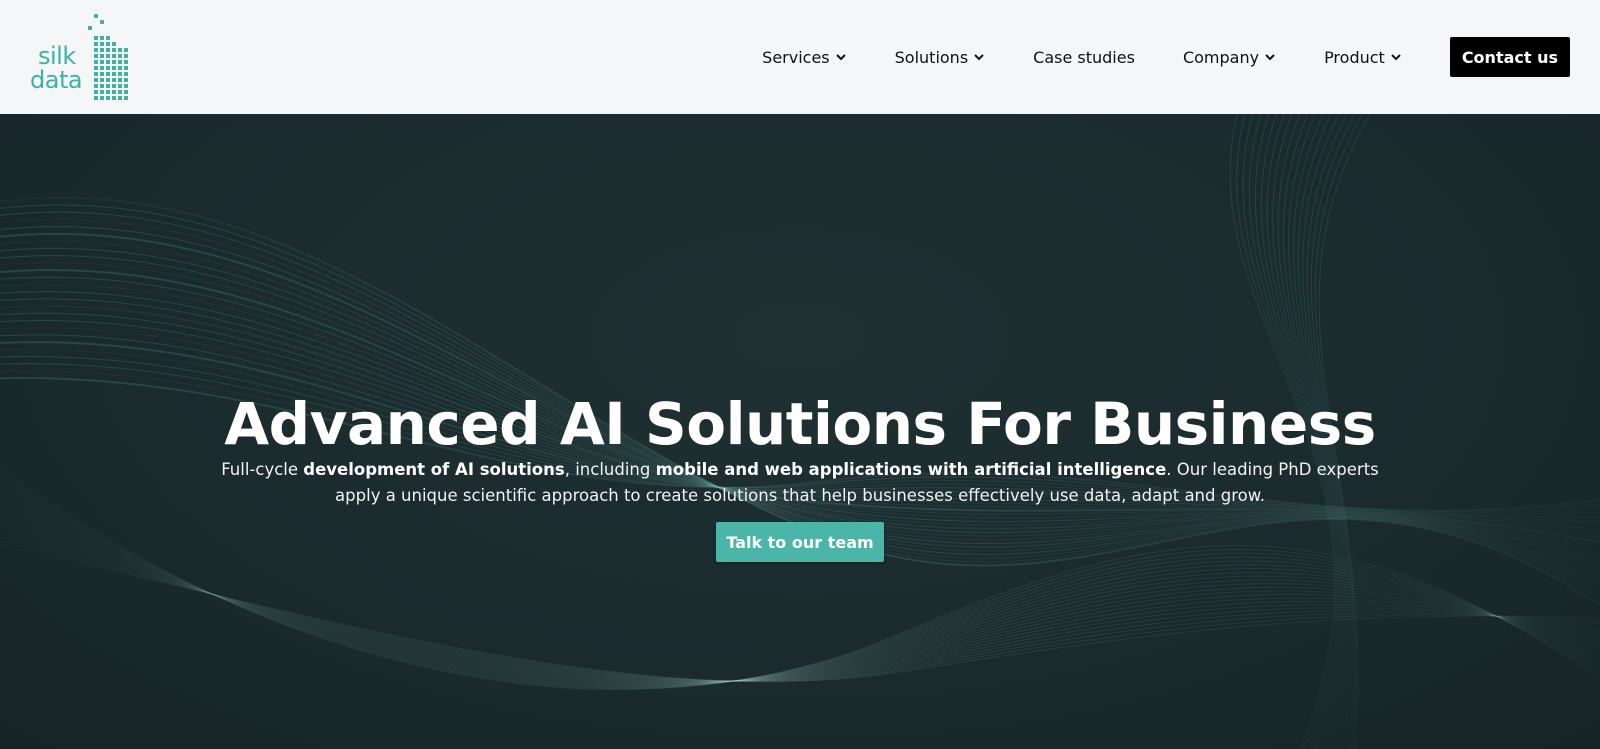  I want to click on nav-item-case-studies: Case studies, so click(1084, 57).